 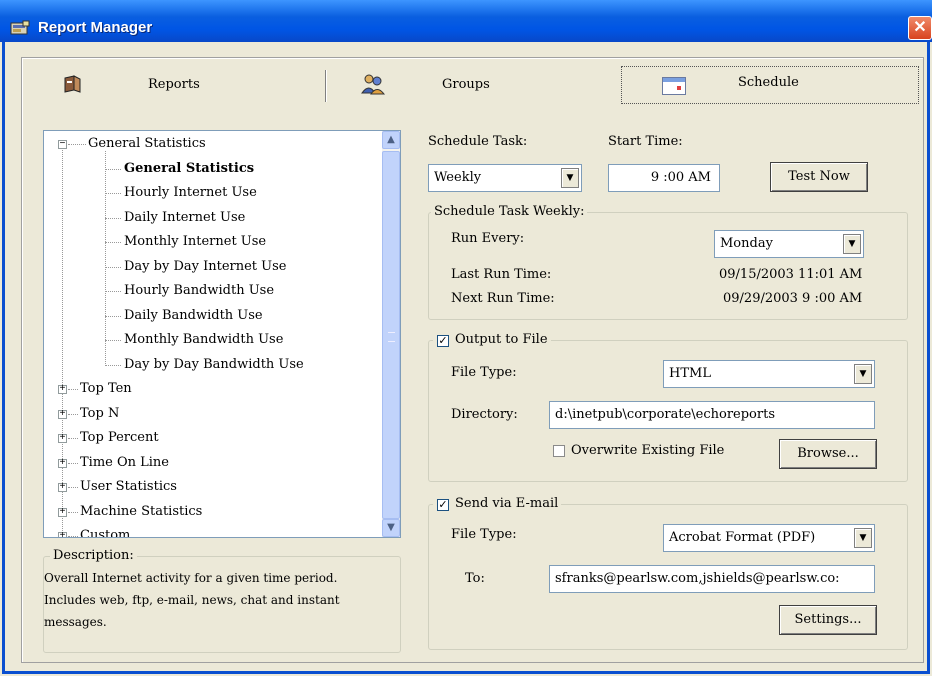 I want to click on tree-item: Monthly Bandwidth Use, so click(x=203, y=340).